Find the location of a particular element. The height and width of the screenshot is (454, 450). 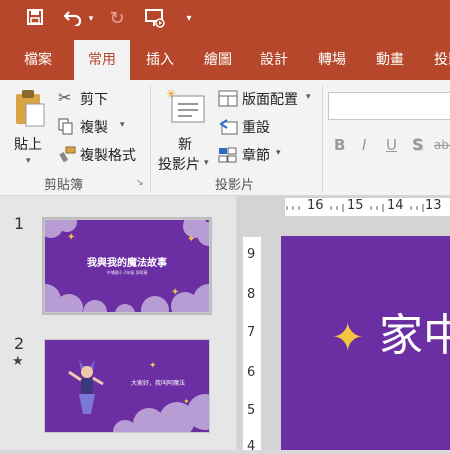

undo-icon is located at coordinates (73, 20).